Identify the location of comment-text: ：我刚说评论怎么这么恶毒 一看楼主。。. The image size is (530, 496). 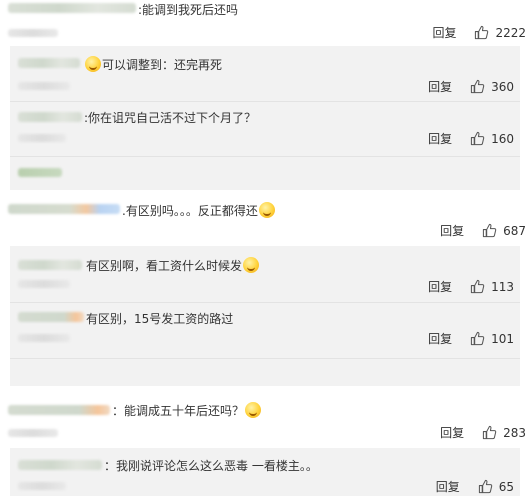
(211, 466).